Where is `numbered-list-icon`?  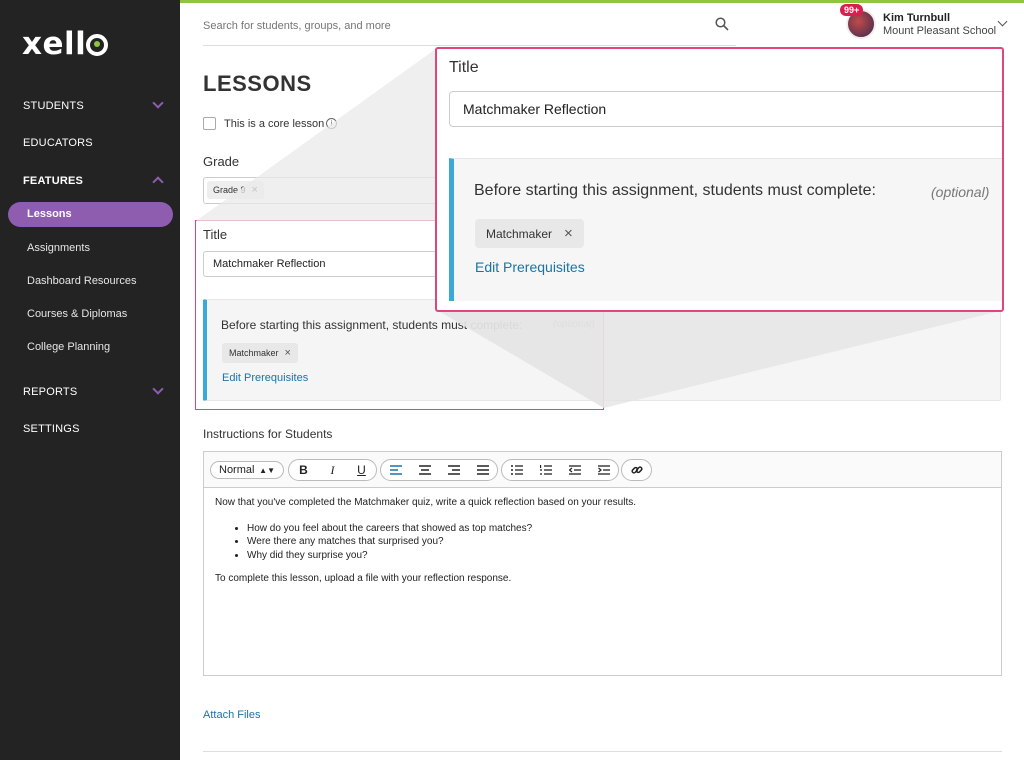 numbered-list-icon is located at coordinates (545, 470).